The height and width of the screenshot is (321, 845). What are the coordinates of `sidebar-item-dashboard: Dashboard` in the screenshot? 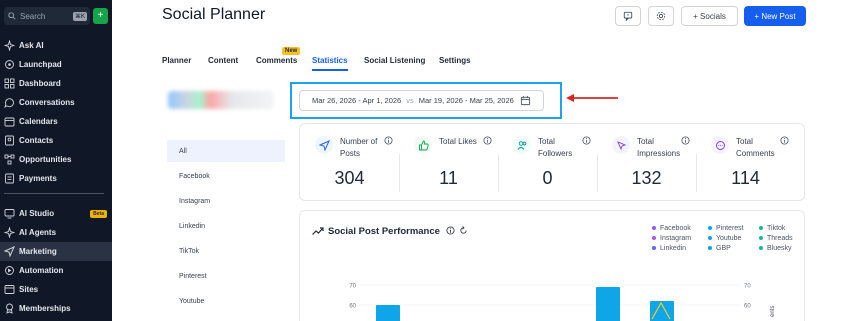 It's located at (56, 83).